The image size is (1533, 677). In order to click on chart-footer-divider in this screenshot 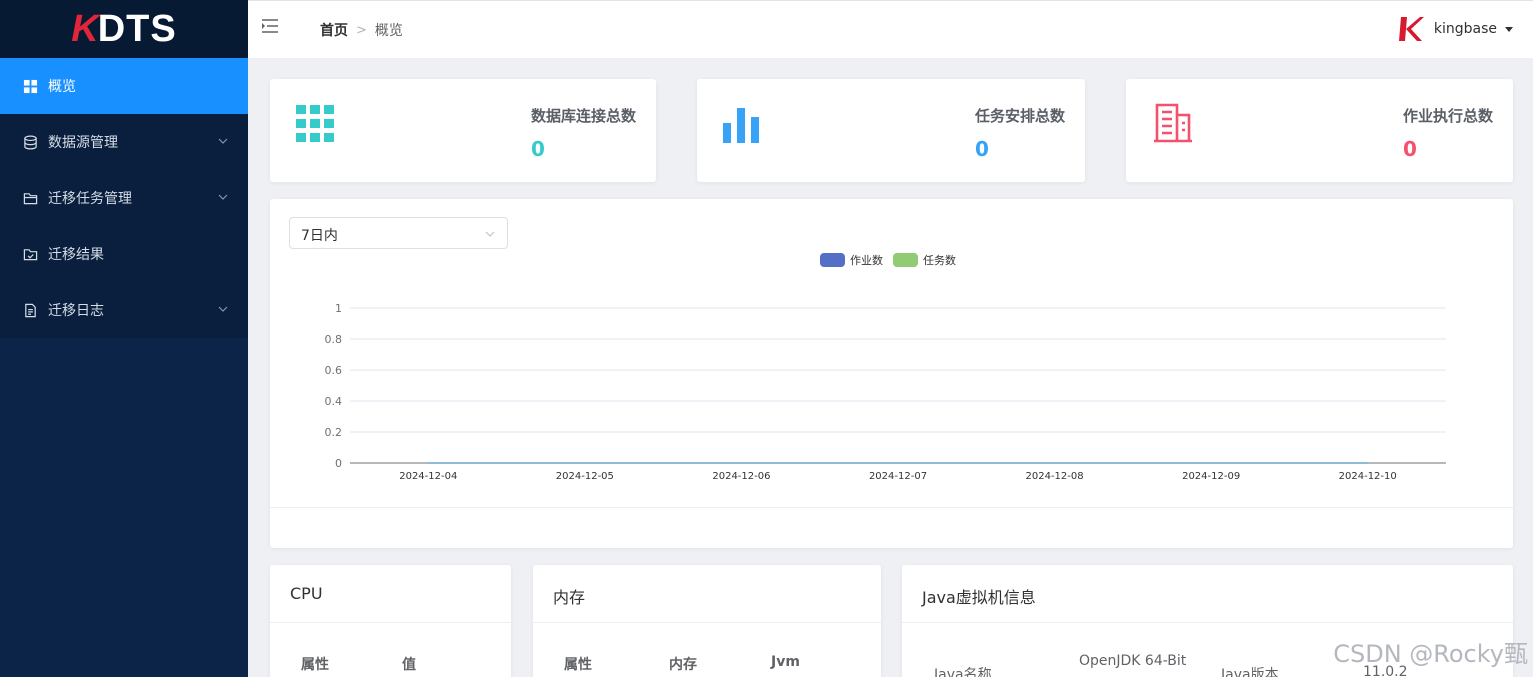, I will do `click(891, 507)`.